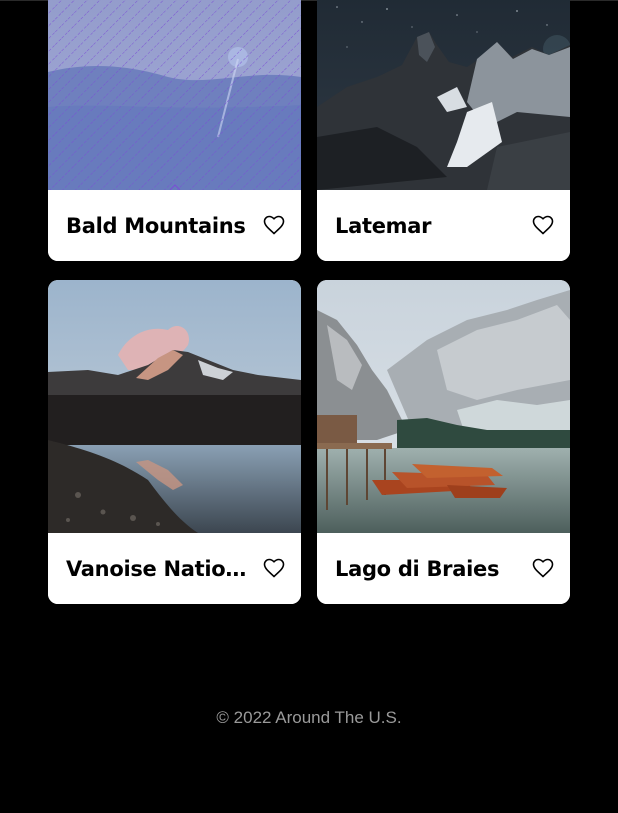 The width and height of the screenshot is (618, 813). I want to click on place-title: Vanoise National Park, so click(161, 569).